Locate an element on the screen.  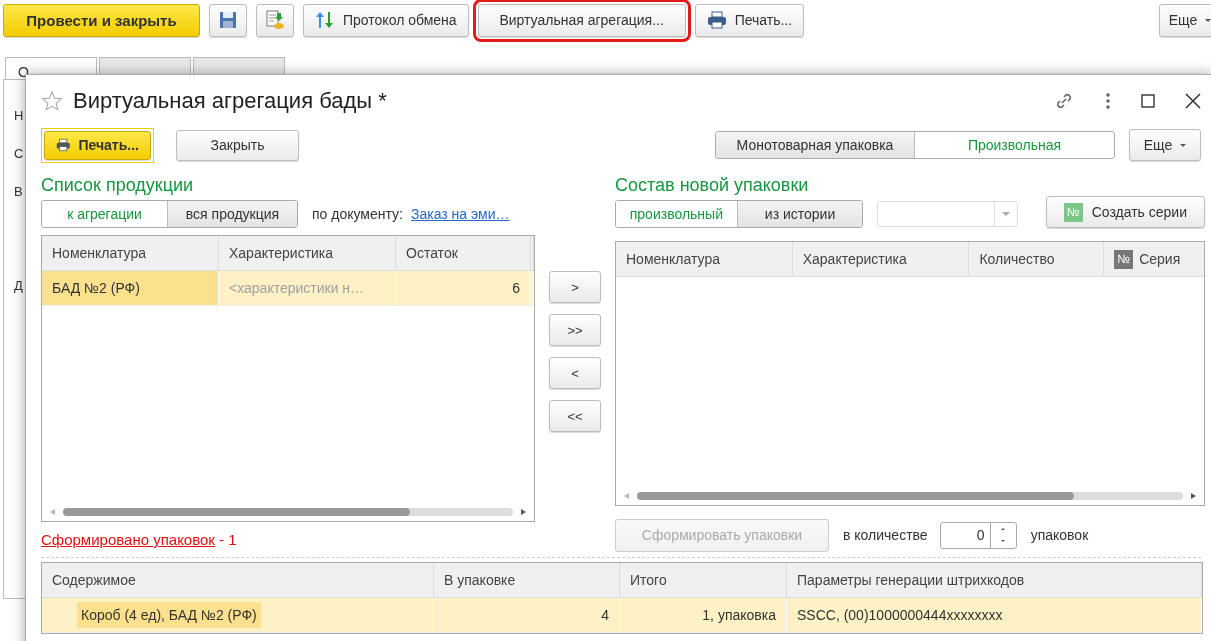
table-cell: 1, упаковка is located at coordinates (703, 615).